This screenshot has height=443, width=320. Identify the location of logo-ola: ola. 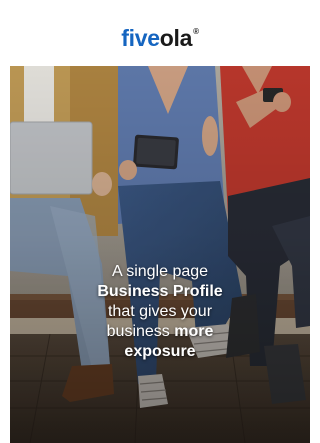
(176, 37).